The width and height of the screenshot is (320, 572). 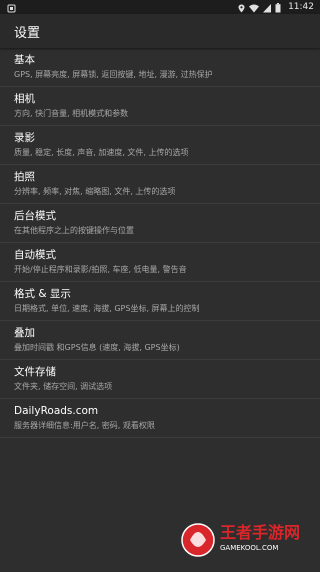 What do you see at coordinates (160, 379) in the screenshot?
I see `settings-item-file-storage: 文件存储 文件夹, 储存空间, 调试选项` at bounding box center [160, 379].